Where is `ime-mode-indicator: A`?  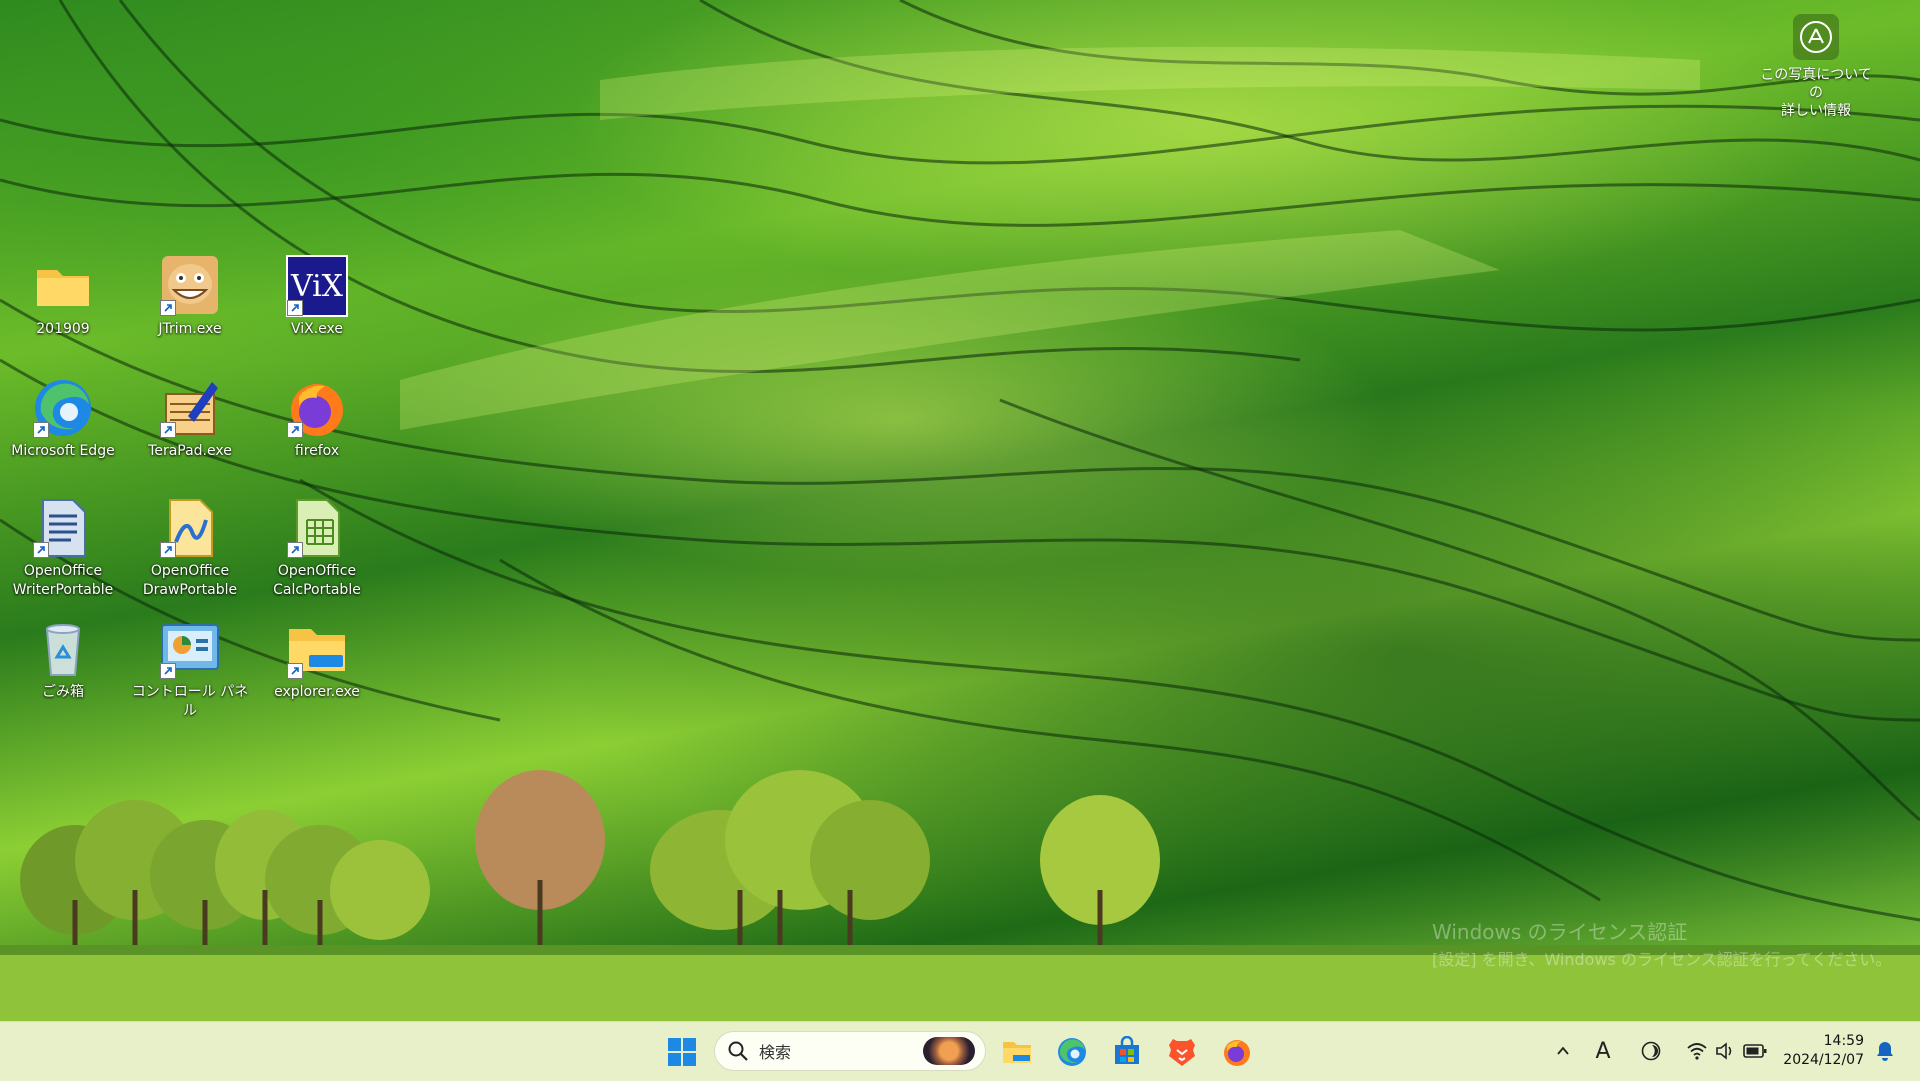 ime-mode-indicator: A is located at coordinates (1603, 1051).